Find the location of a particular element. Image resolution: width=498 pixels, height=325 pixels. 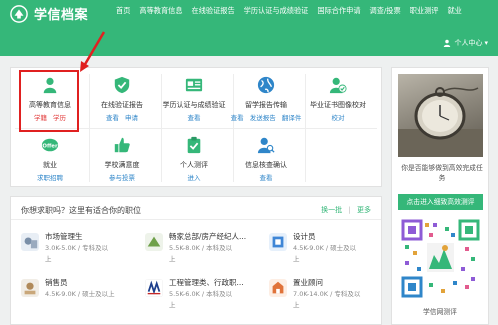

svg-text: Offer is located at coordinates (50, 146).